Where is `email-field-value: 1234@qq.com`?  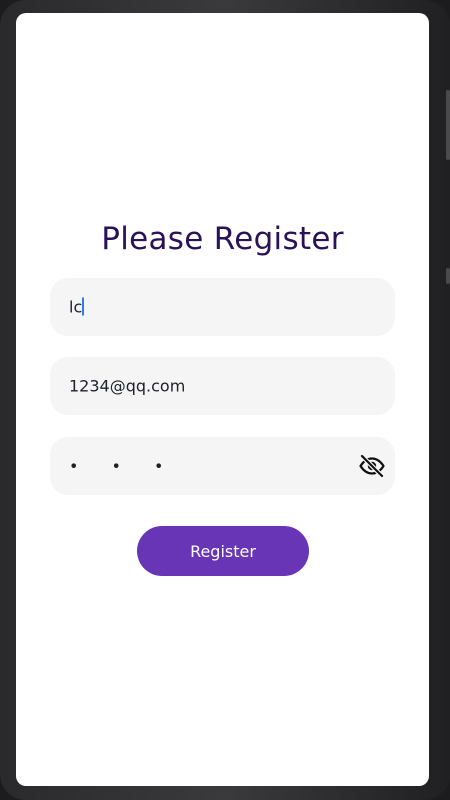 email-field-value: 1234@qq.com is located at coordinates (127, 386).